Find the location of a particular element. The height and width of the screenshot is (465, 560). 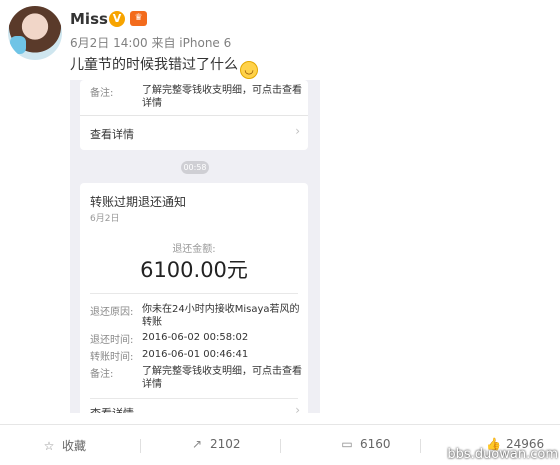

reason-label: 退还原因: is located at coordinates (112, 312).